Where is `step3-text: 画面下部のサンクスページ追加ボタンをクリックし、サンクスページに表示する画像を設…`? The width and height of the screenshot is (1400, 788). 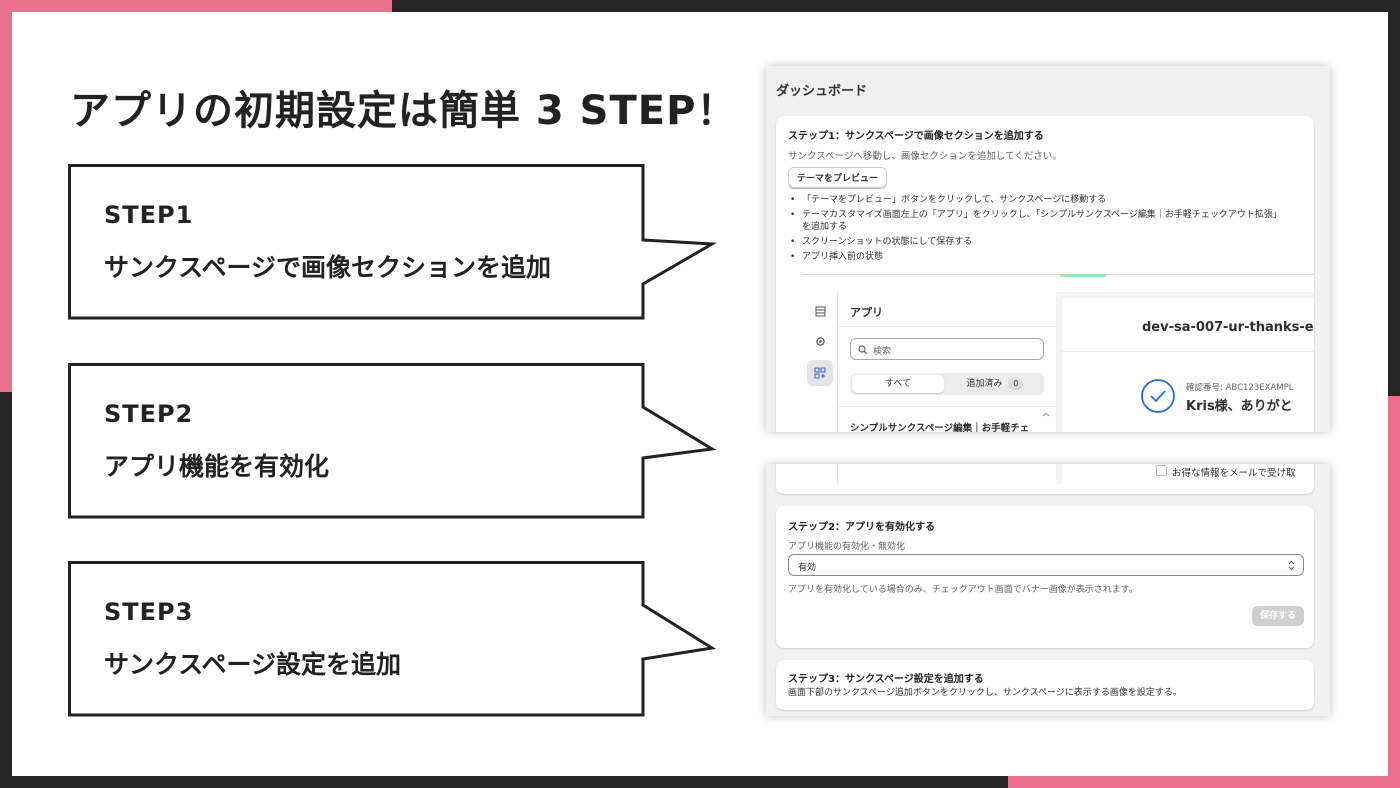 step3-text: 画面下部のサンクスページ追加ボタンをクリックし、サンクスページに表示する画像を設… is located at coordinates (985, 693).